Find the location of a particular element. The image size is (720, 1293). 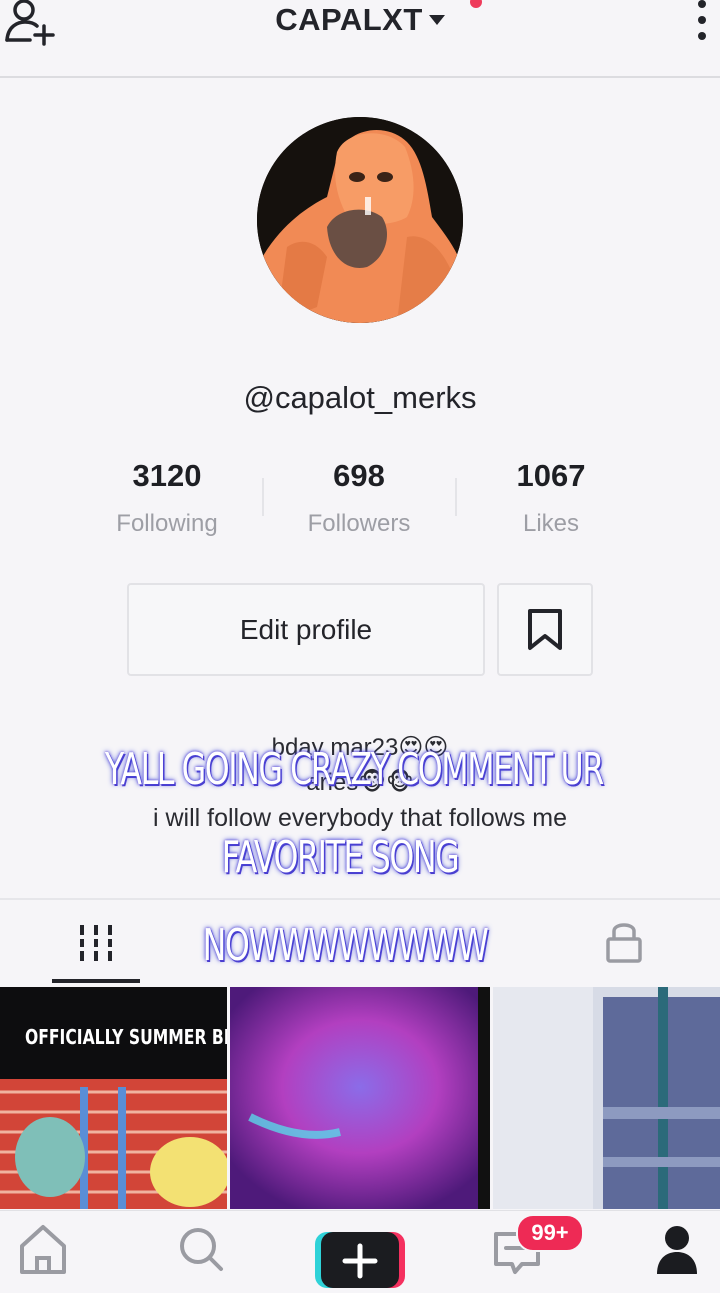

following-label: Following is located at coordinates (167, 523).